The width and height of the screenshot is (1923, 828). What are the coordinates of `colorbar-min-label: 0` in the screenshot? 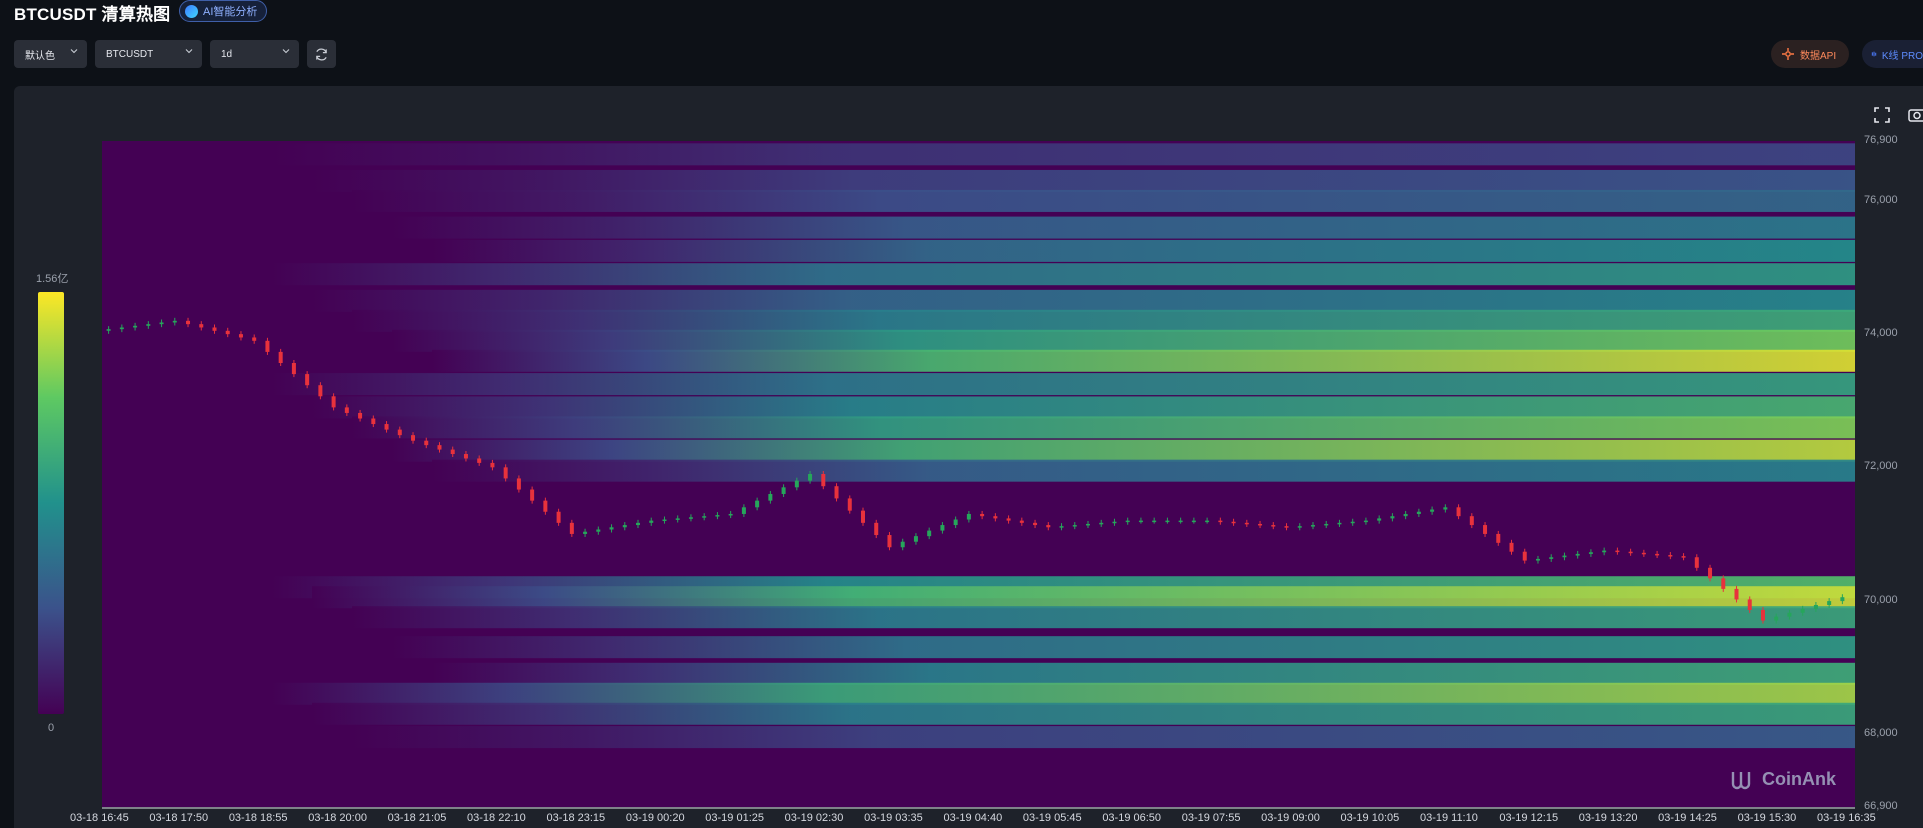 It's located at (51, 728).